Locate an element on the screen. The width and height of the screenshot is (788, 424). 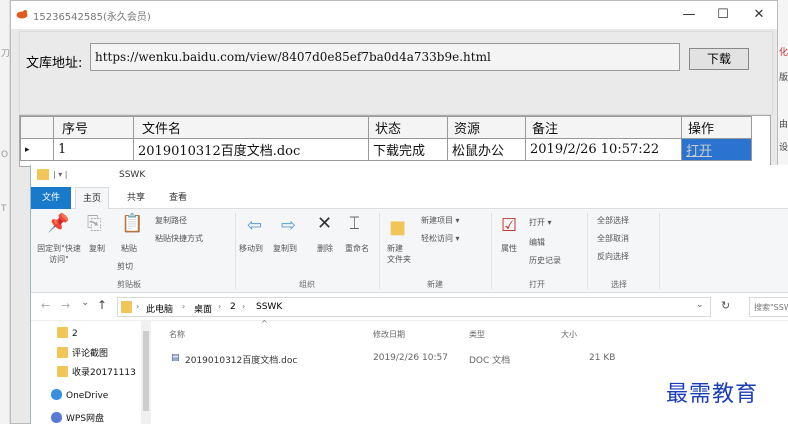
address-input: › 此电脑 › 桌面 › 2 › SSWK ⌄ is located at coordinates (414, 307).